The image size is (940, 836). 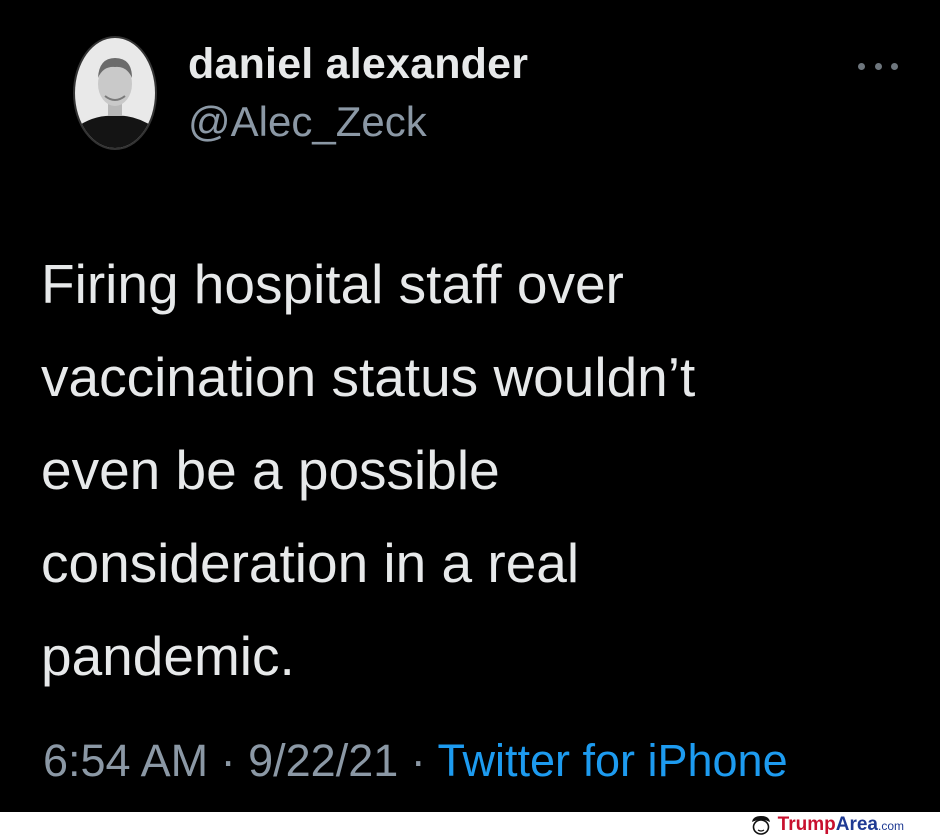 I want to click on watermark: TrumpArea.com, so click(x=827, y=825).